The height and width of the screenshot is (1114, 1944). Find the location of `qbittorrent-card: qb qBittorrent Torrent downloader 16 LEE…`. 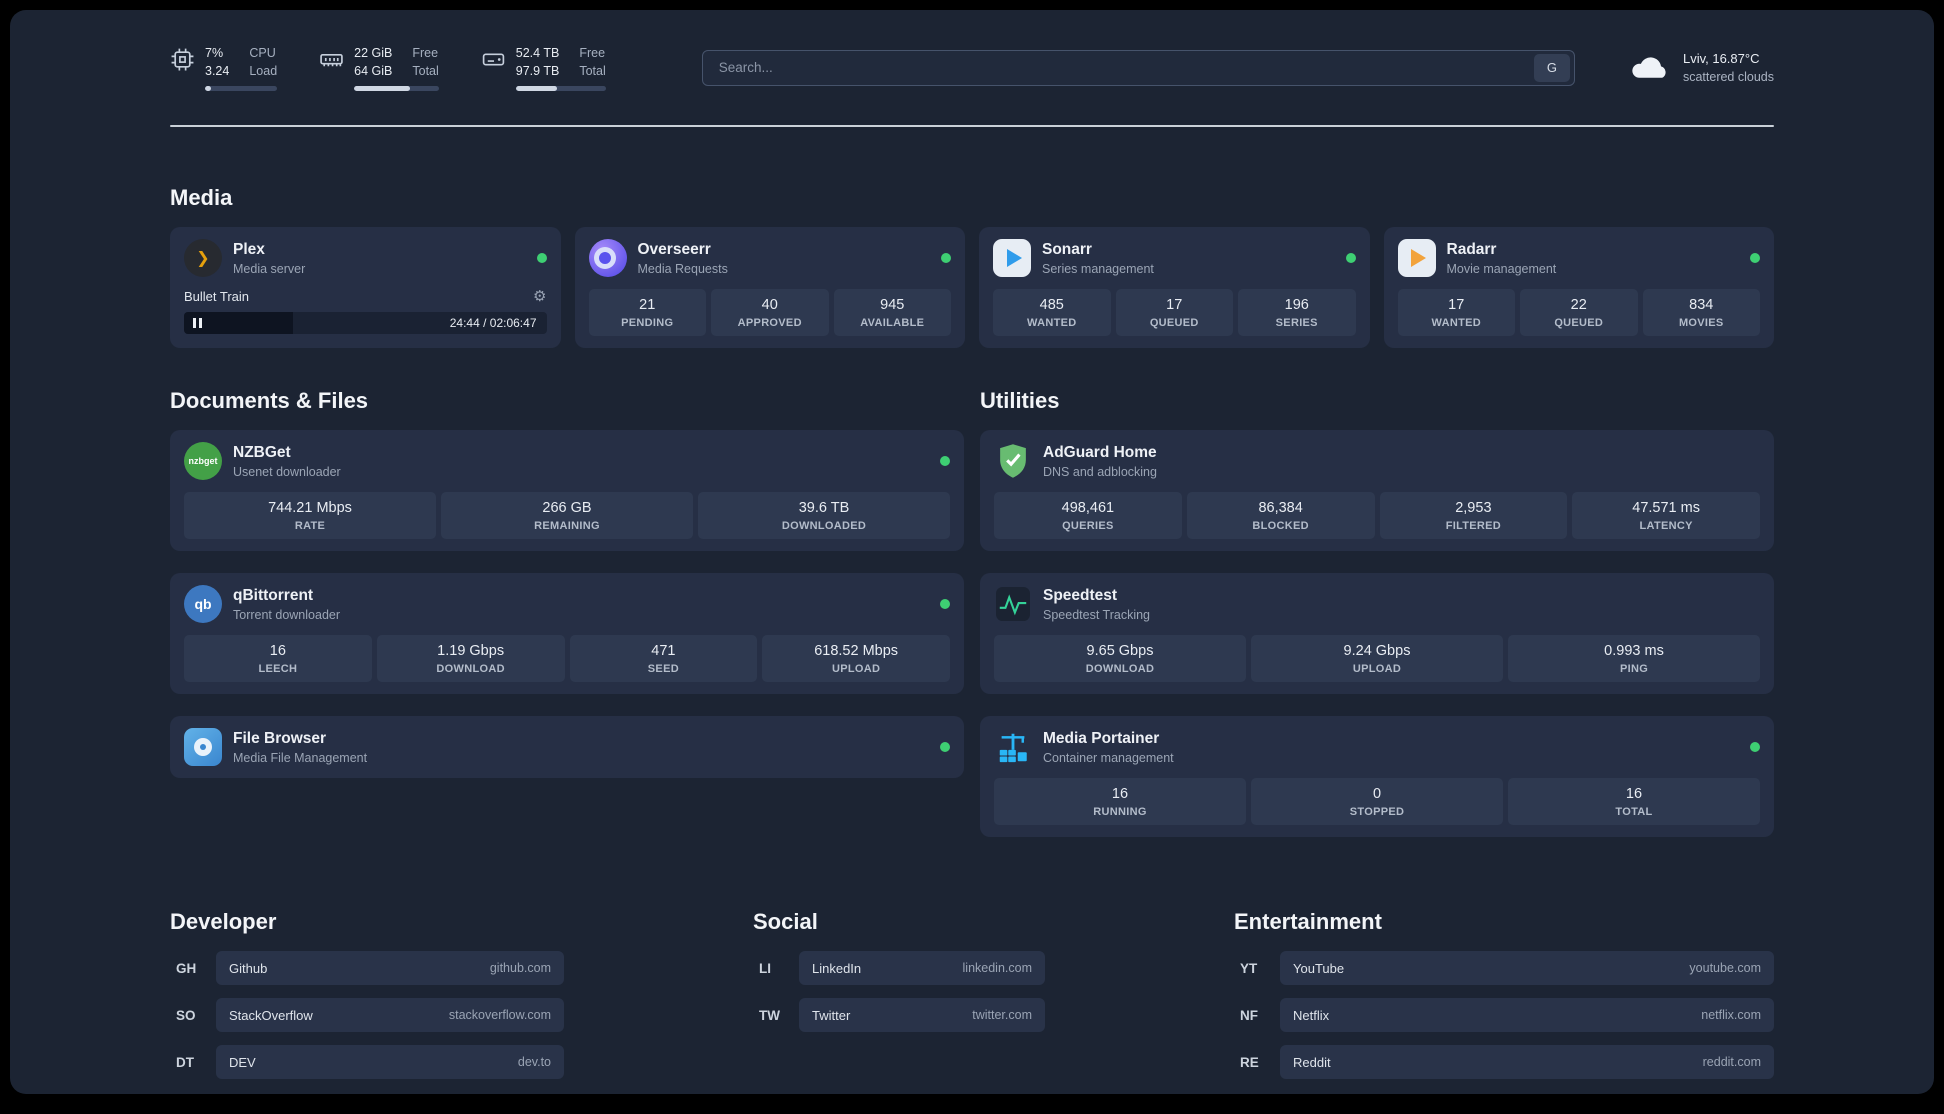

qbittorrent-card: qb qBittorrent Torrent downloader 16 LEE… is located at coordinates (567, 634).